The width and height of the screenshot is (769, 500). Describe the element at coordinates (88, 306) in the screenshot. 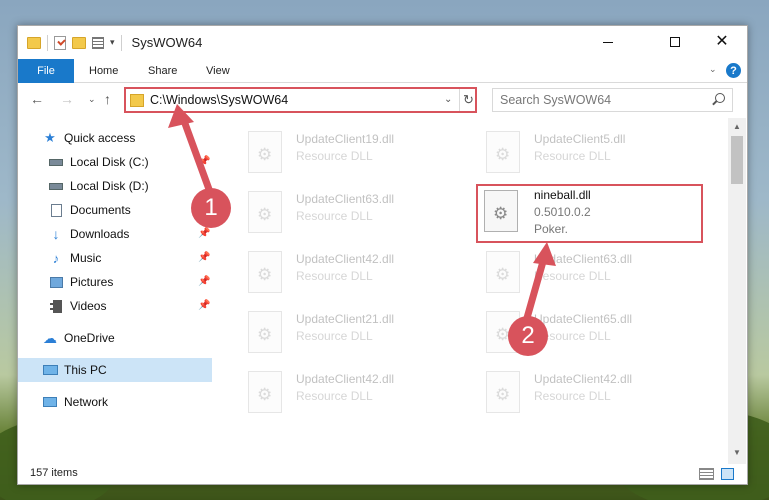

I see `sidebar-item-label: Videos` at that location.